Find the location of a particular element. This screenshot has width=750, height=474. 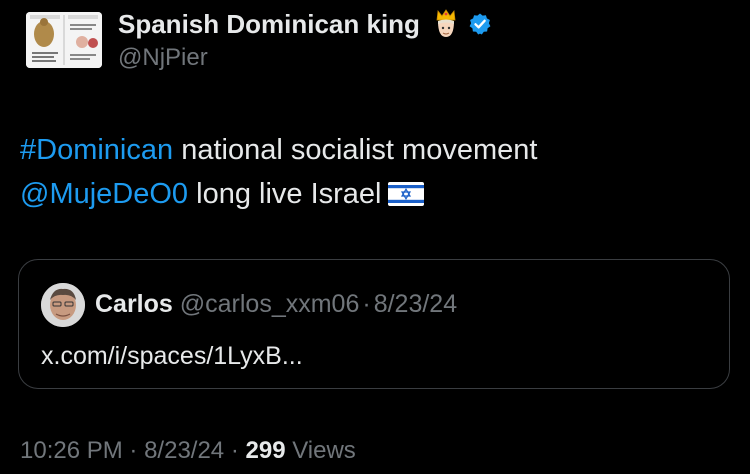

author-header: Spanish Dominican king @NjPier is located at coordinates (305, 39).